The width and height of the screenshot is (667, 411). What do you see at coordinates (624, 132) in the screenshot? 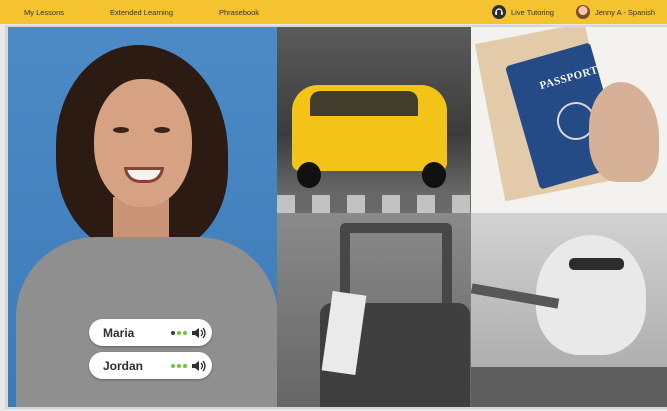
I see `hand-shape` at bounding box center [624, 132].